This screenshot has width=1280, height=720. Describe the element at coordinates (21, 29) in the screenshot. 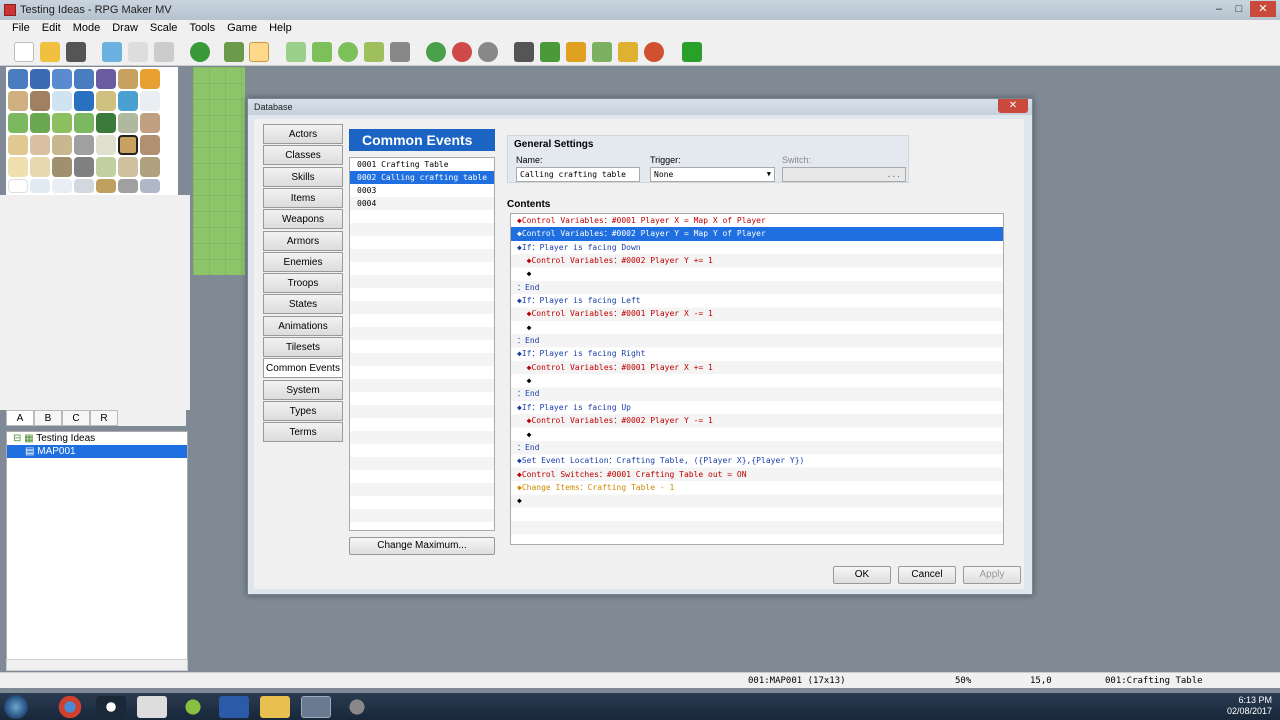

I see `menu-file: File` at that location.